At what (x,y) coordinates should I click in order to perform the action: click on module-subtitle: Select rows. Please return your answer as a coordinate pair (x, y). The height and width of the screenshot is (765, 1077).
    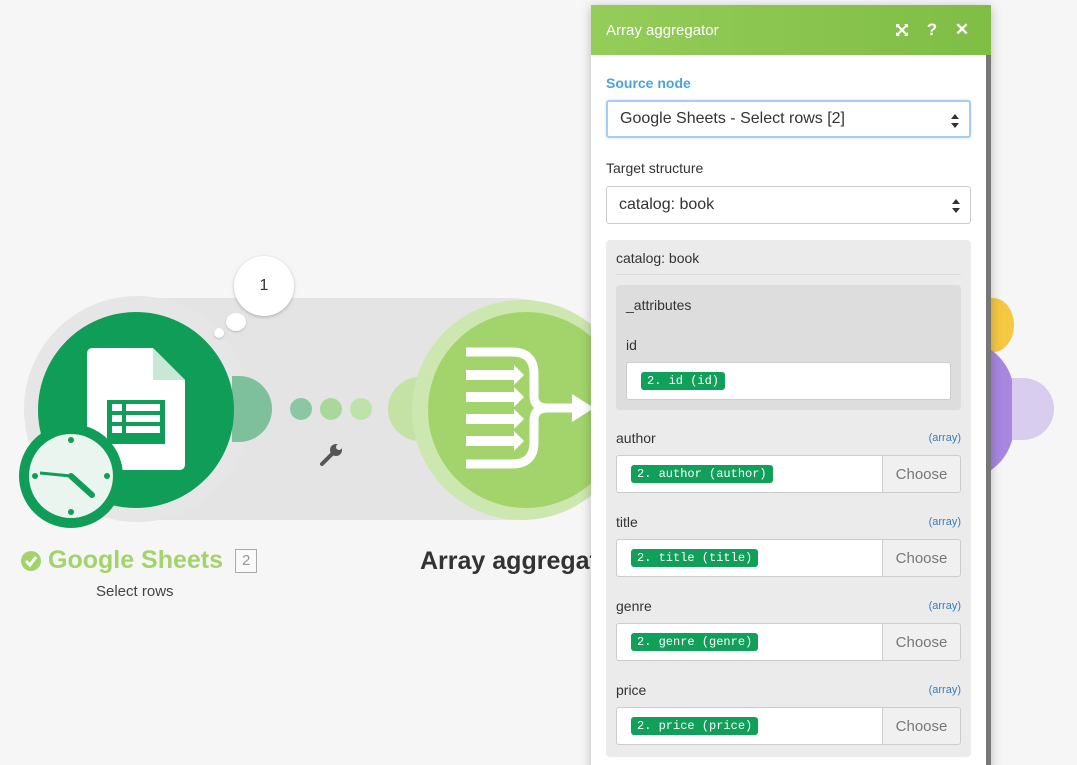
    Looking at the image, I should click on (135, 591).